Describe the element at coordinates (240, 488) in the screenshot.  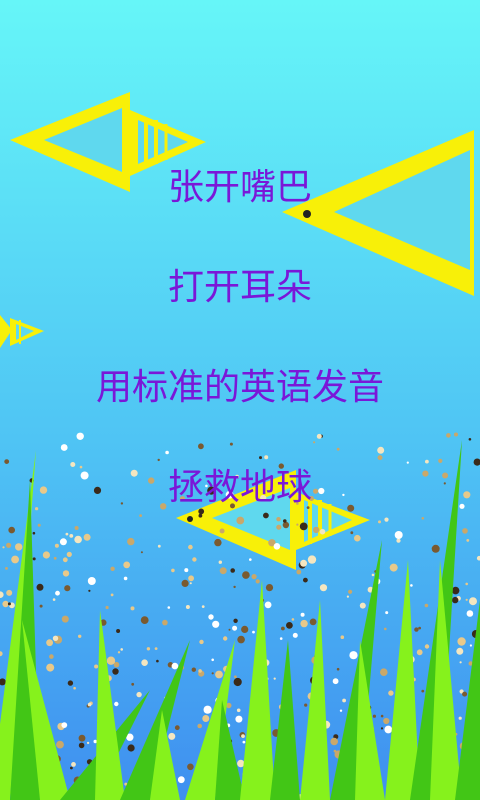
I see `menu-line-4: 拯救地球` at that location.